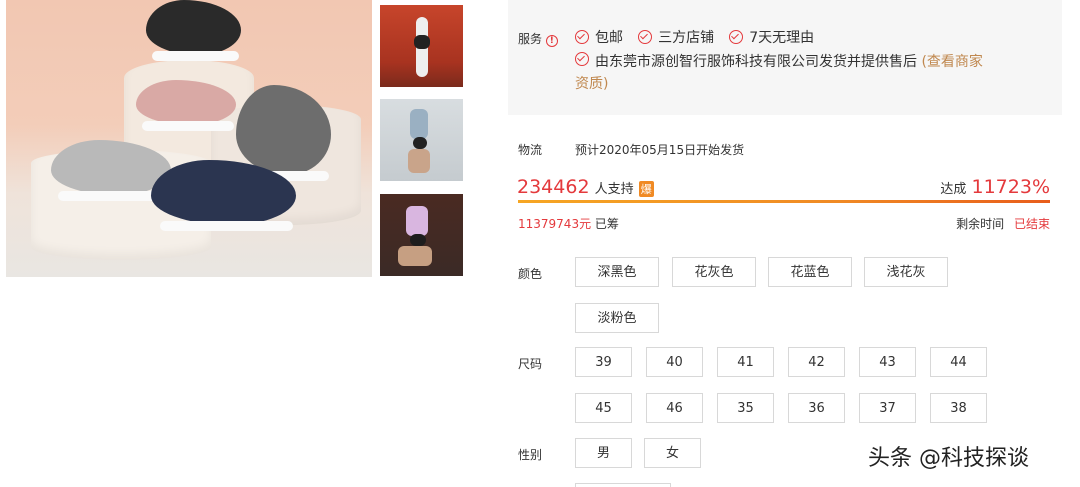  Describe the element at coordinates (623, 485) in the screenshot. I see `next-option-partial` at that location.